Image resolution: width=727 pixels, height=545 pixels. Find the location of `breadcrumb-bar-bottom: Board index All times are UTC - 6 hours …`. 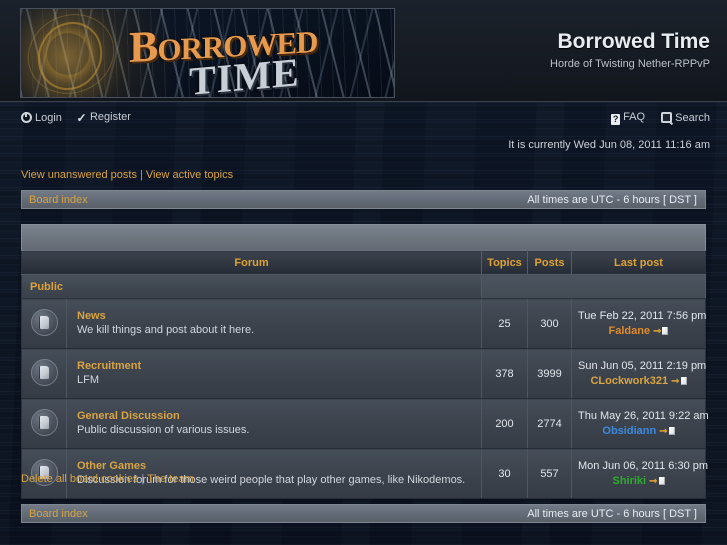

breadcrumb-bar-bottom: Board index All times are UTC - 6 hours … is located at coordinates (363, 513).